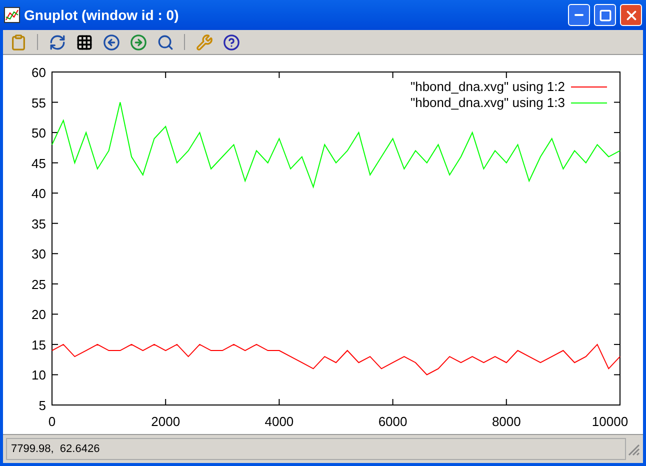 The width and height of the screenshot is (646, 466). What do you see at coordinates (316, 449) in the screenshot?
I see `status-text: 7799.98, 62.6426` at bounding box center [316, 449].